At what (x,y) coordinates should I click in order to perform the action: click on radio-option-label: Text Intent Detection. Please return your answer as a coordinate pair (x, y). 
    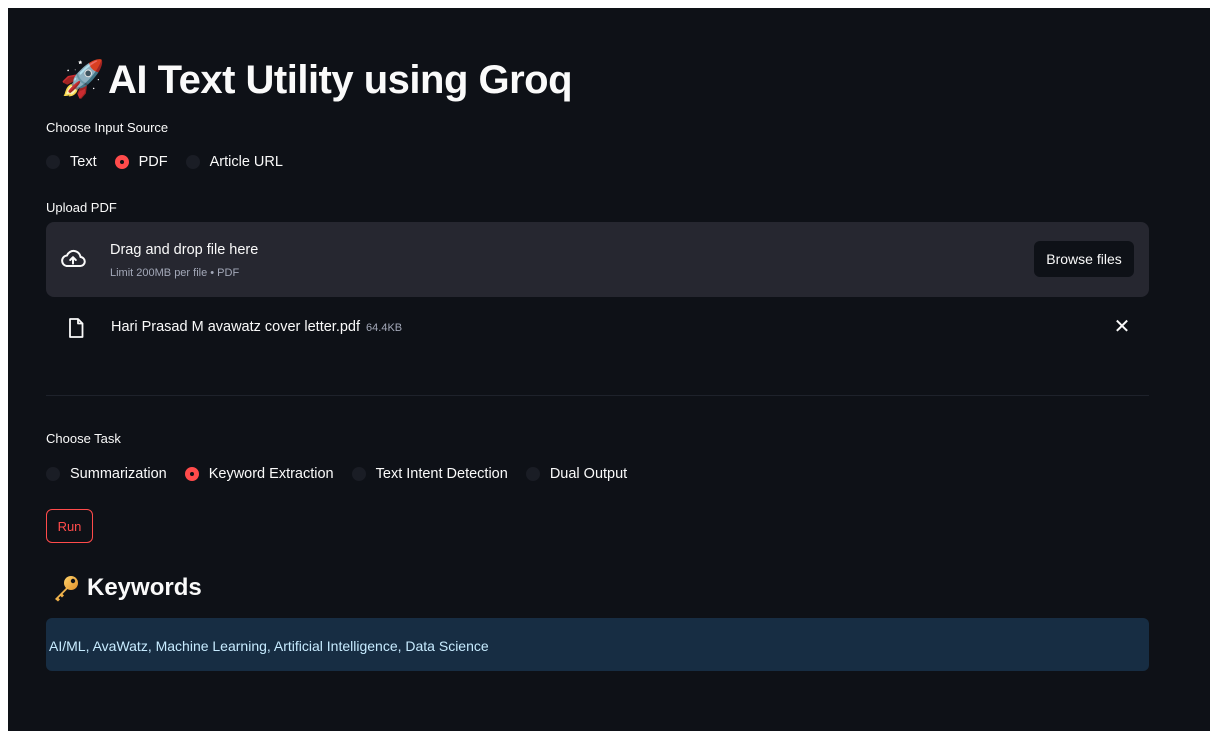
    Looking at the image, I should click on (441, 474).